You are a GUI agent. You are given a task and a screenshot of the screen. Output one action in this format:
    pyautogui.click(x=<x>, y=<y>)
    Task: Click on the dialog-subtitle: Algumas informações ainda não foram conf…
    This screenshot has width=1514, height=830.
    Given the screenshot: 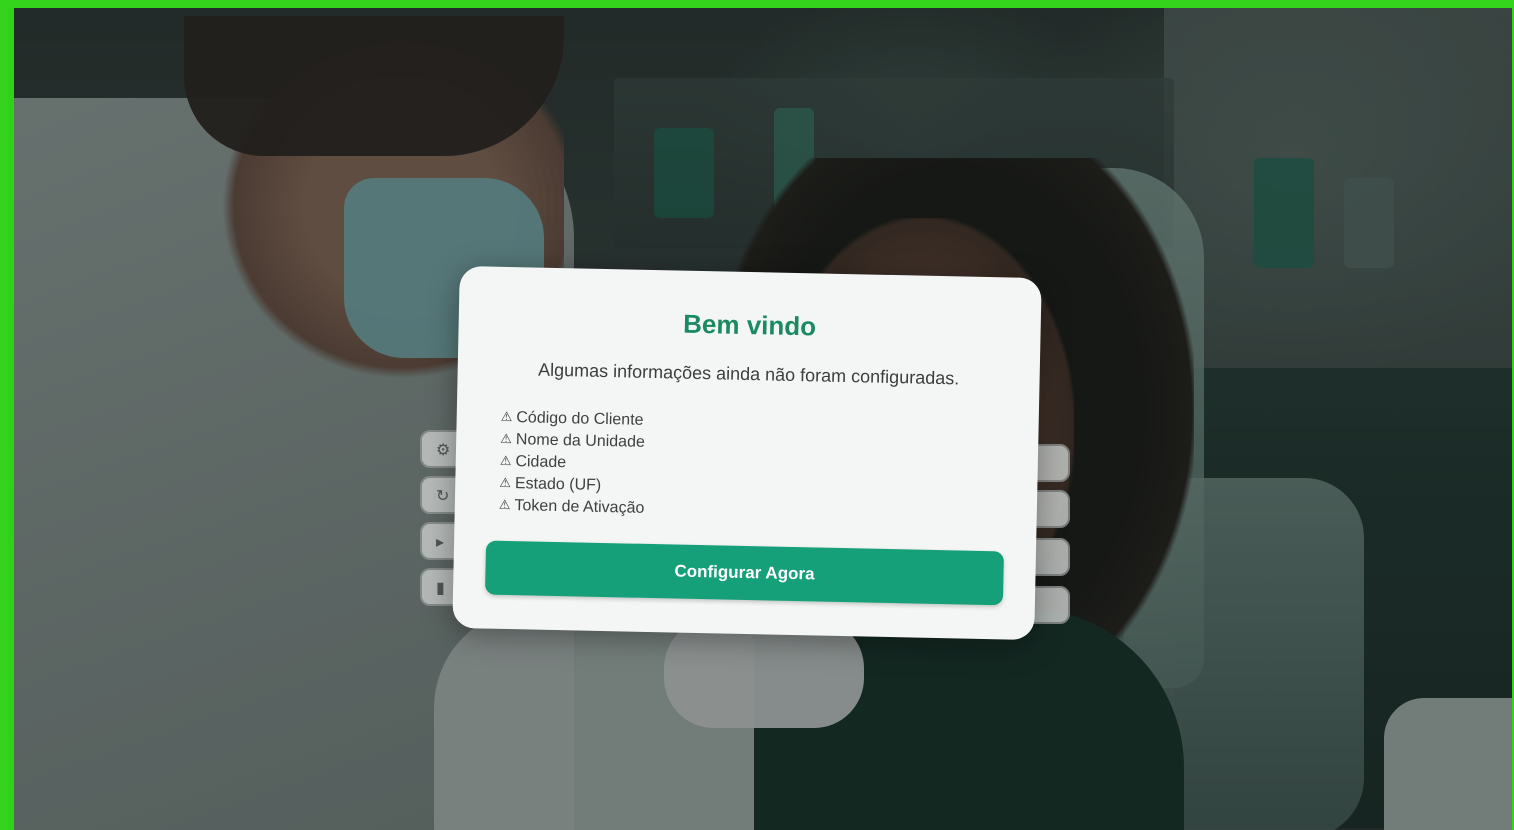 What is the action you would take?
    pyautogui.click(x=748, y=374)
    